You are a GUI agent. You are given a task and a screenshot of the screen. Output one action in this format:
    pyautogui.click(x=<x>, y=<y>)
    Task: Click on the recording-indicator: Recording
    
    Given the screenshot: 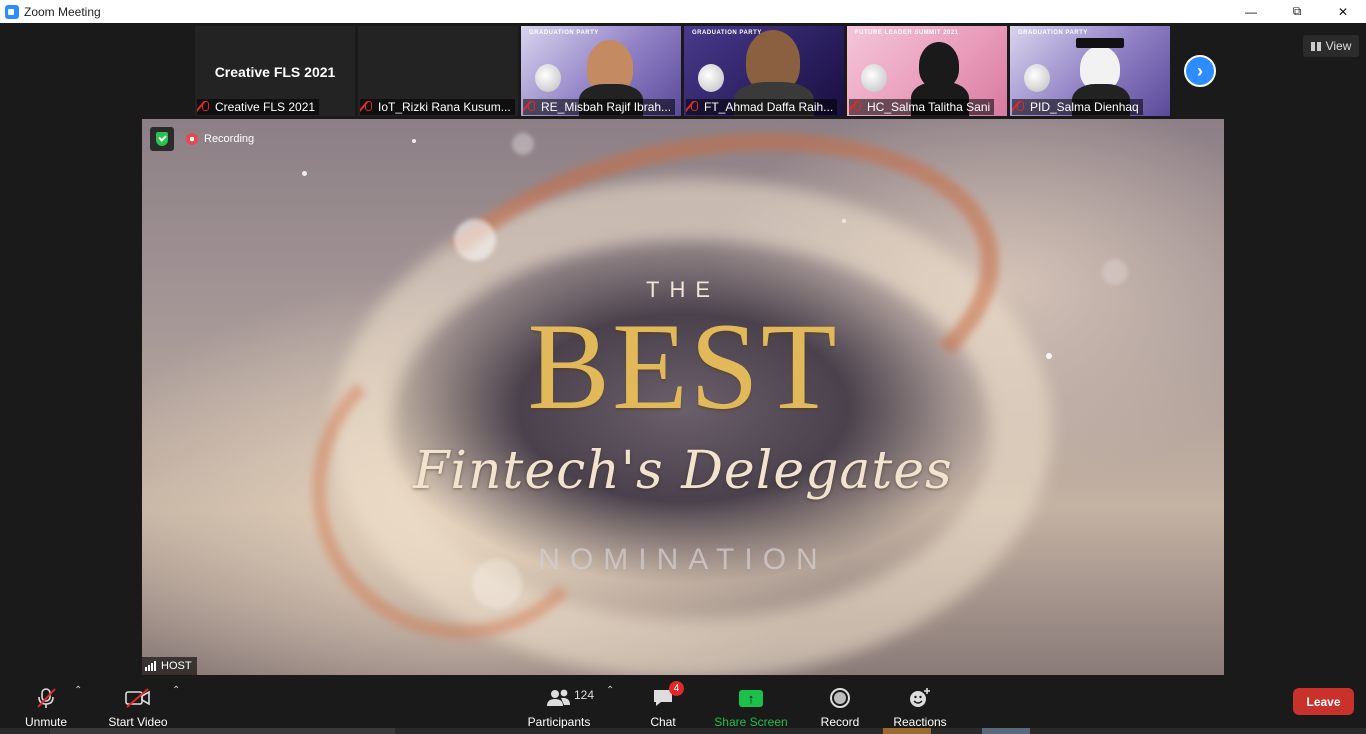 What is the action you would take?
    pyautogui.click(x=220, y=139)
    